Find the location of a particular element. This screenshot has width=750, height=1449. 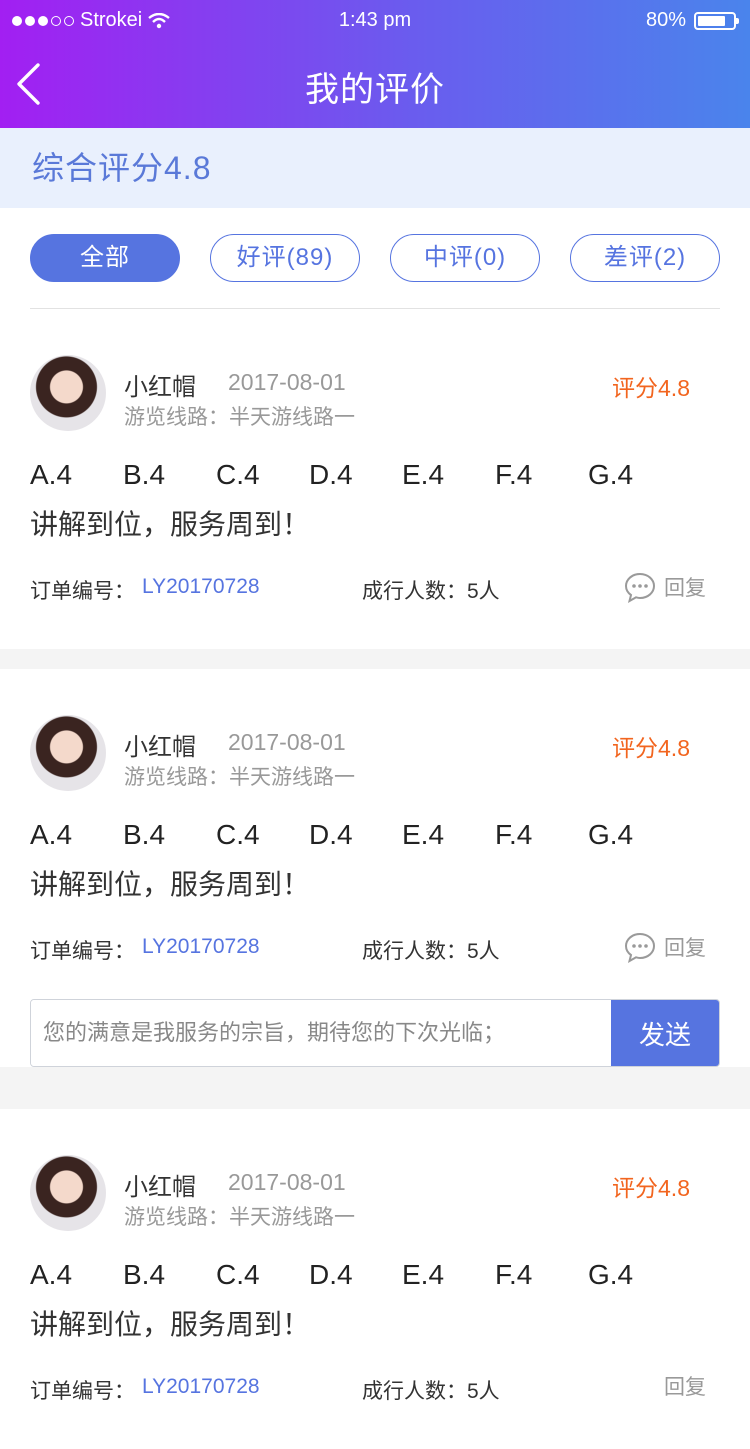

battery-percent: 80% is located at coordinates (665, 20).